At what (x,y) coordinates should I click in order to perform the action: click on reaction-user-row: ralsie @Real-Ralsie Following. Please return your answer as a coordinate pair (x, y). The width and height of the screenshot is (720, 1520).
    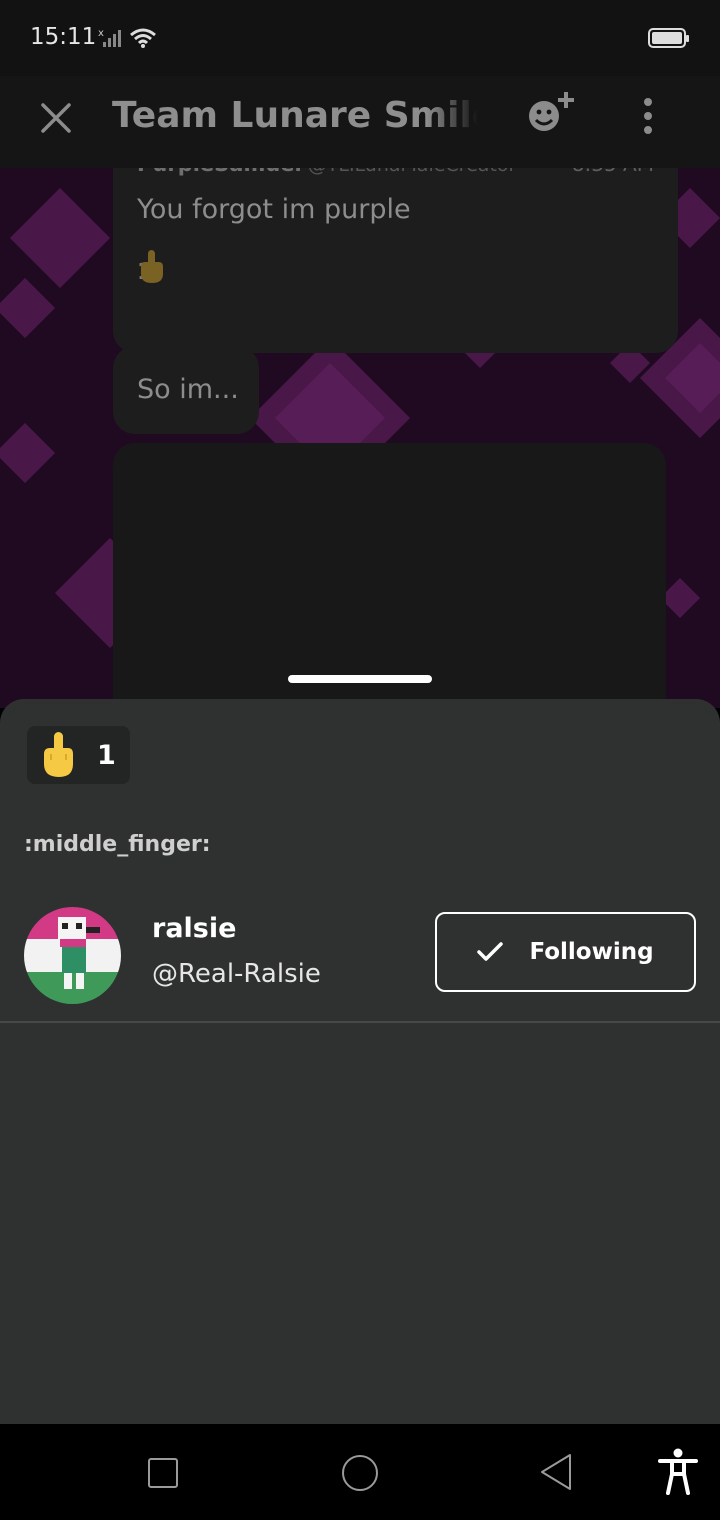
    Looking at the image, I should click on (360, 956).